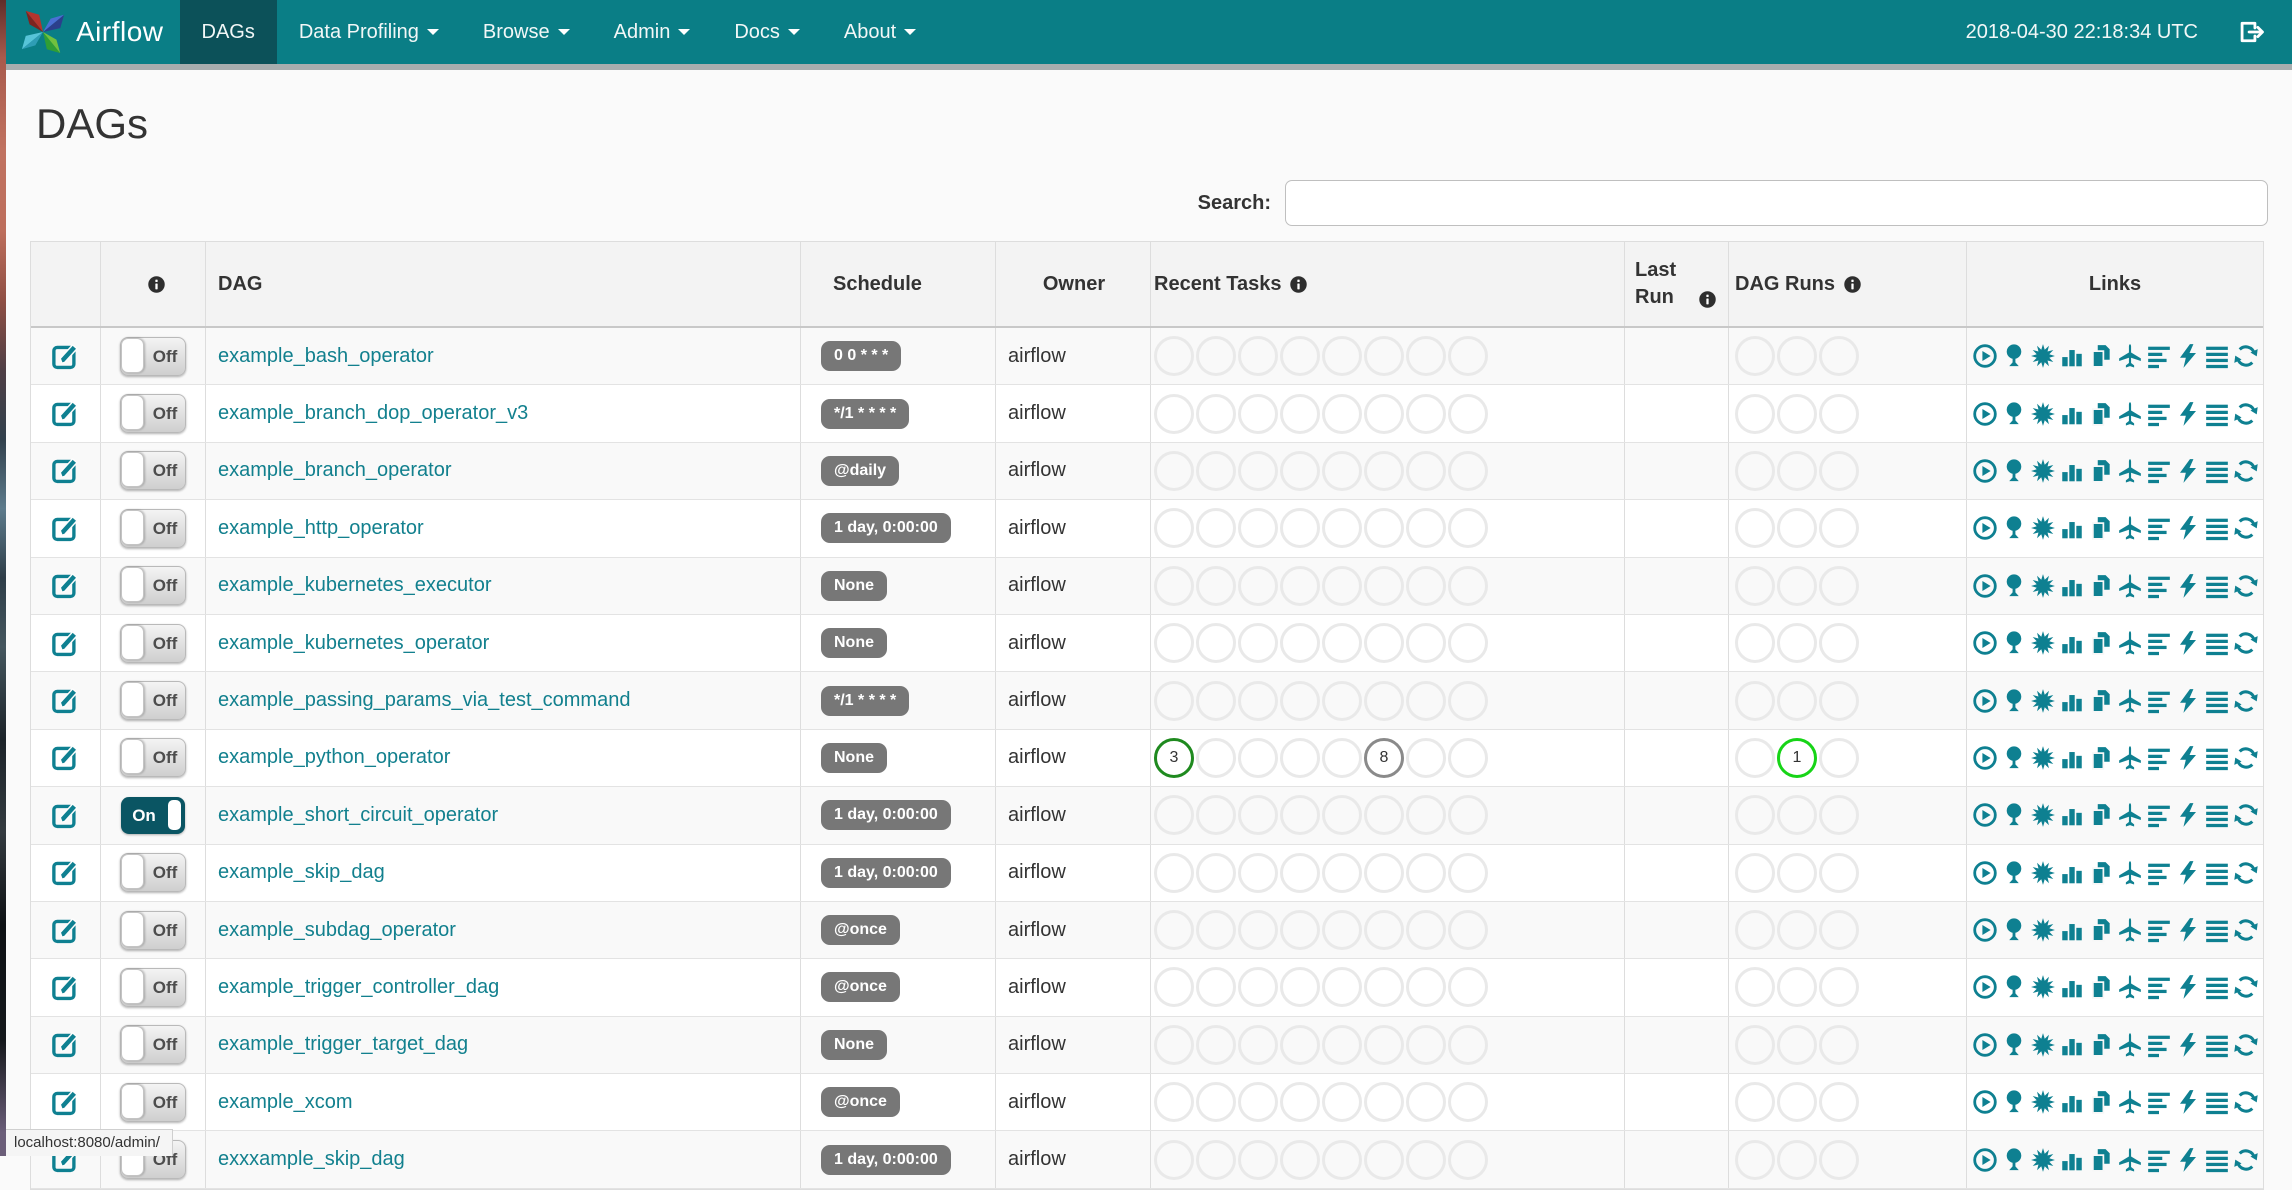  I want to click on dag-name-link: example_kubernetes_executor, so click(355, 585).